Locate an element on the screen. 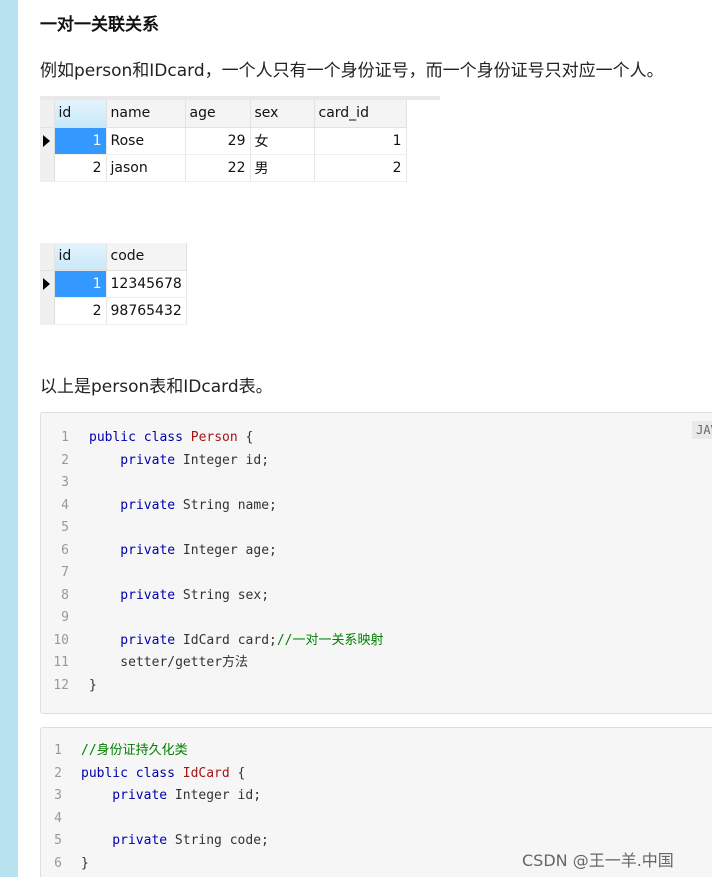 This screenshot has height=877, width=712. code-line: 10 private IdCard card;//一对一关系映射 is located at coordinates (212, 641).